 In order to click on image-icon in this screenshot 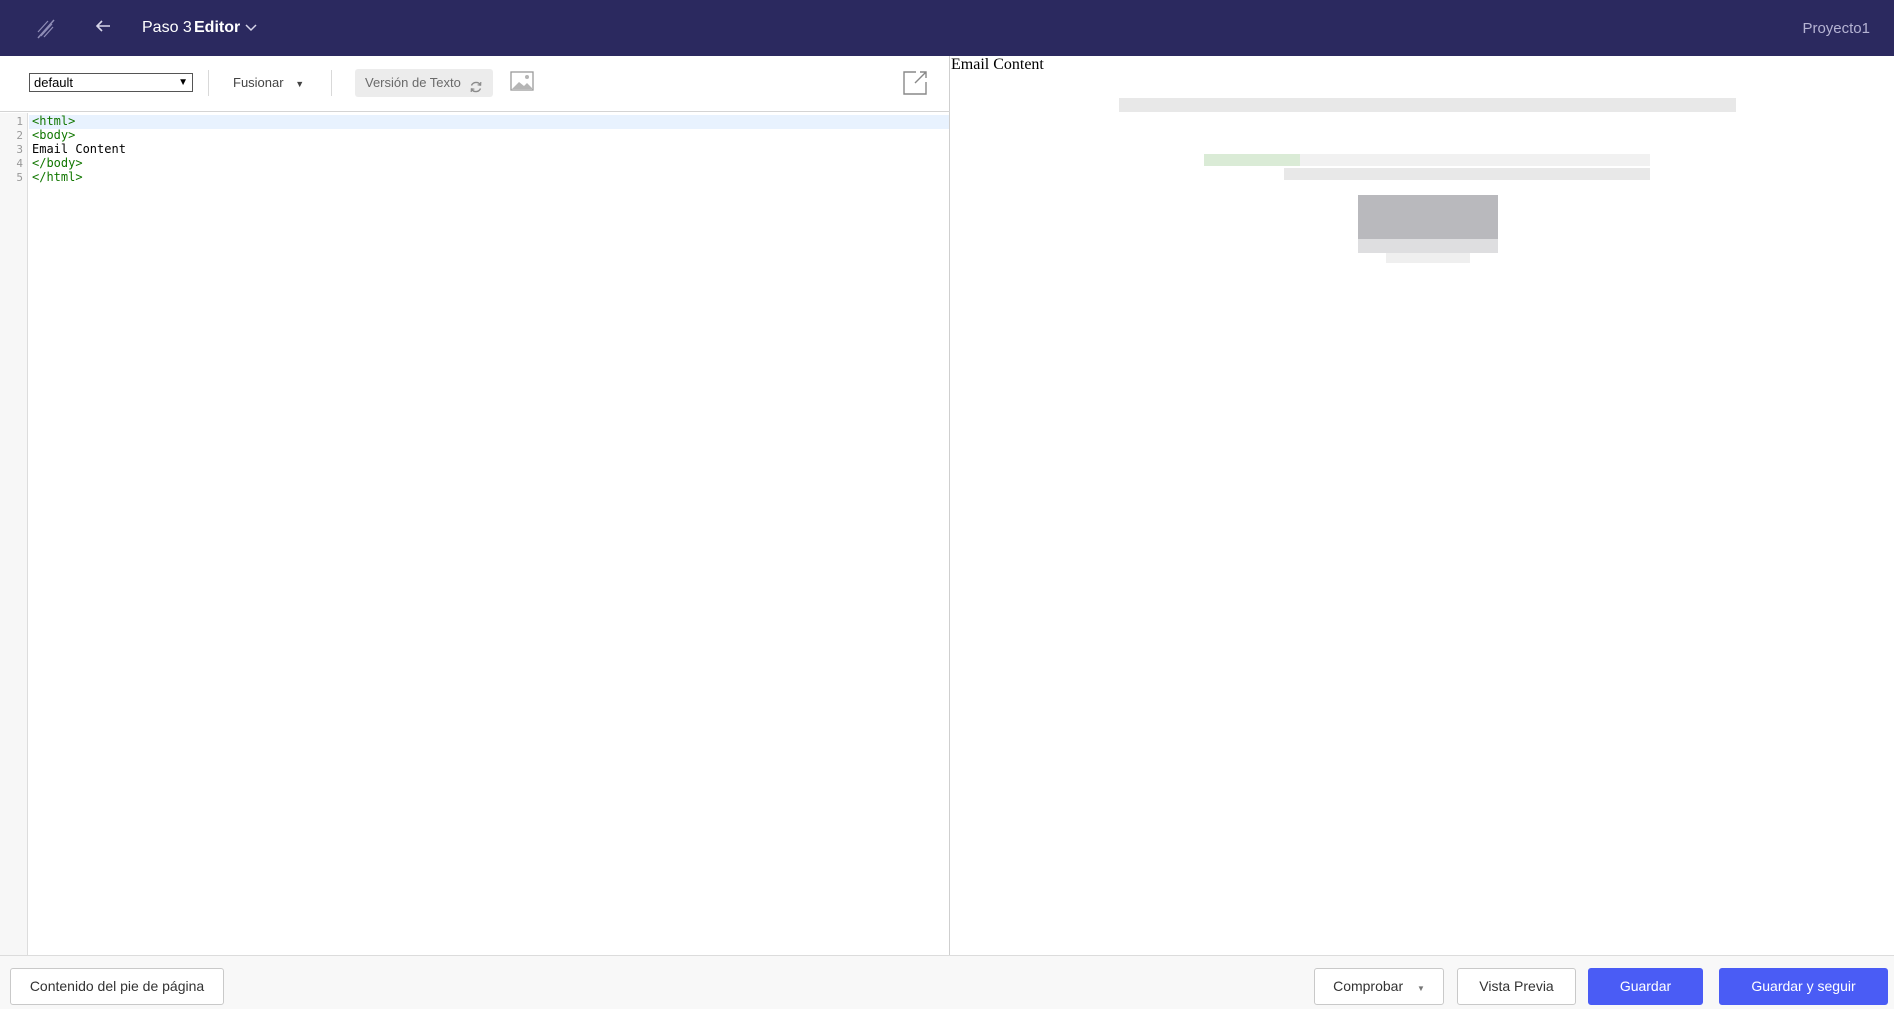, I will do `click(522, 82)`.